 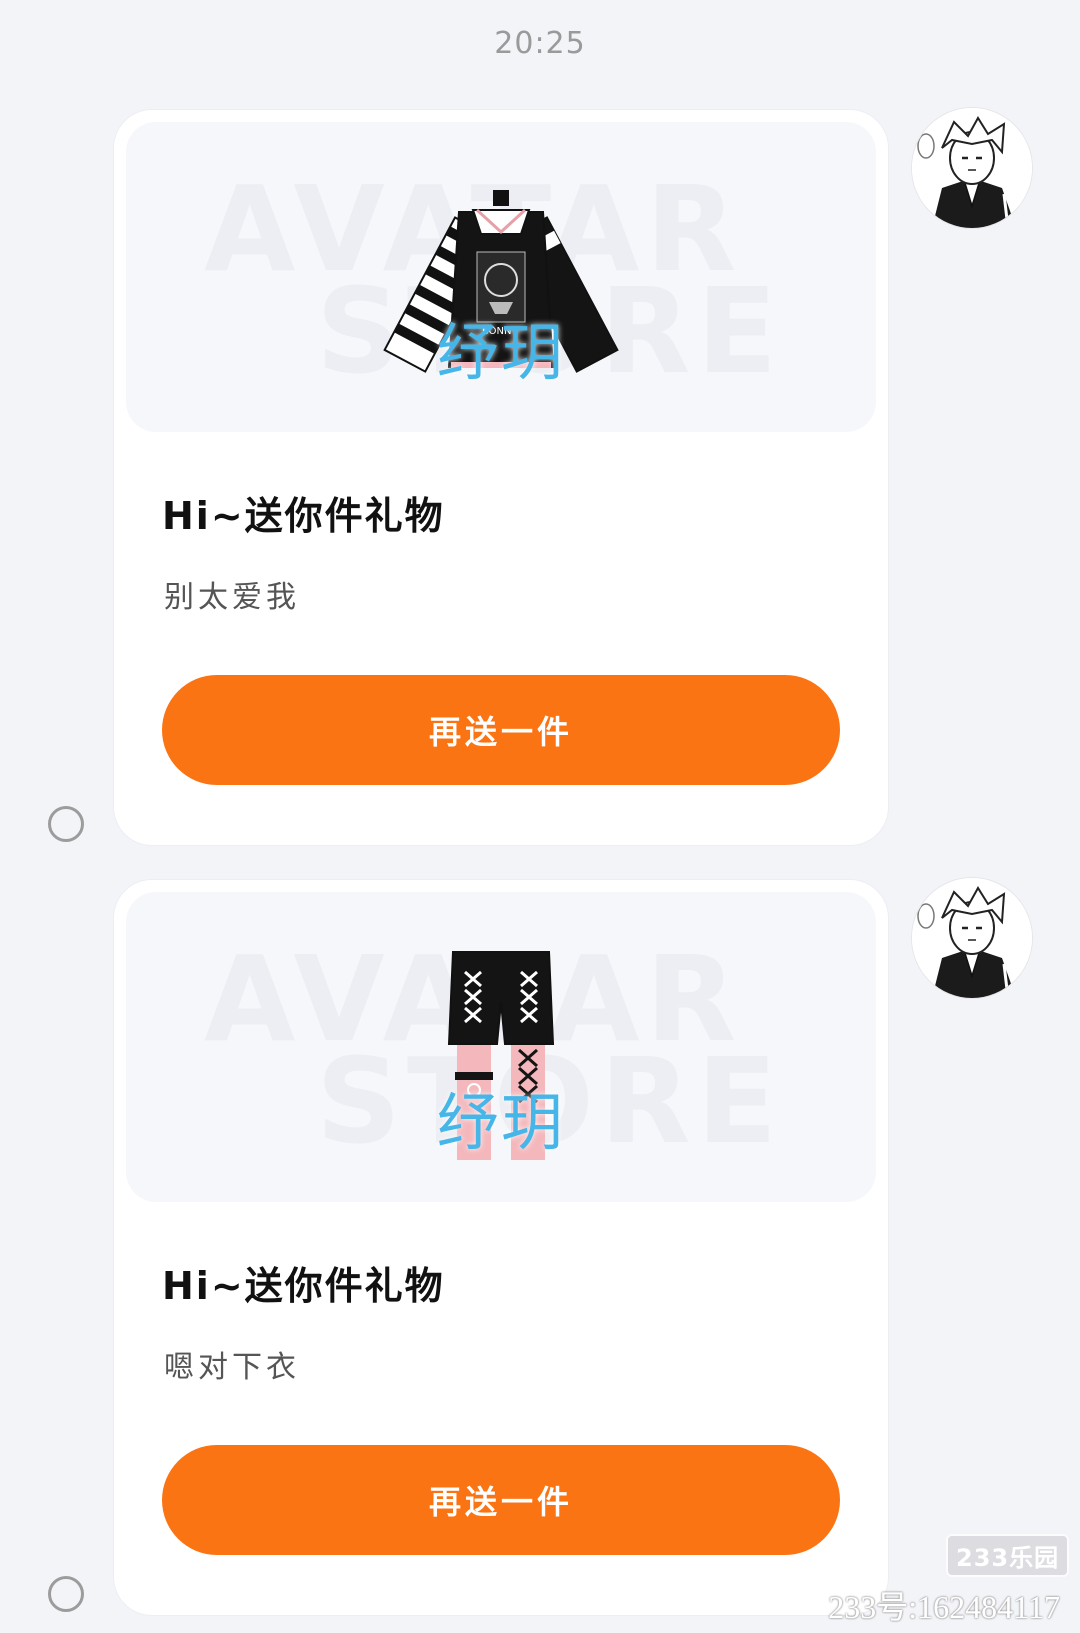 I want to click on gift-item-preview: AVATAR STORE 纾玥, so click(x=501, y=1047).